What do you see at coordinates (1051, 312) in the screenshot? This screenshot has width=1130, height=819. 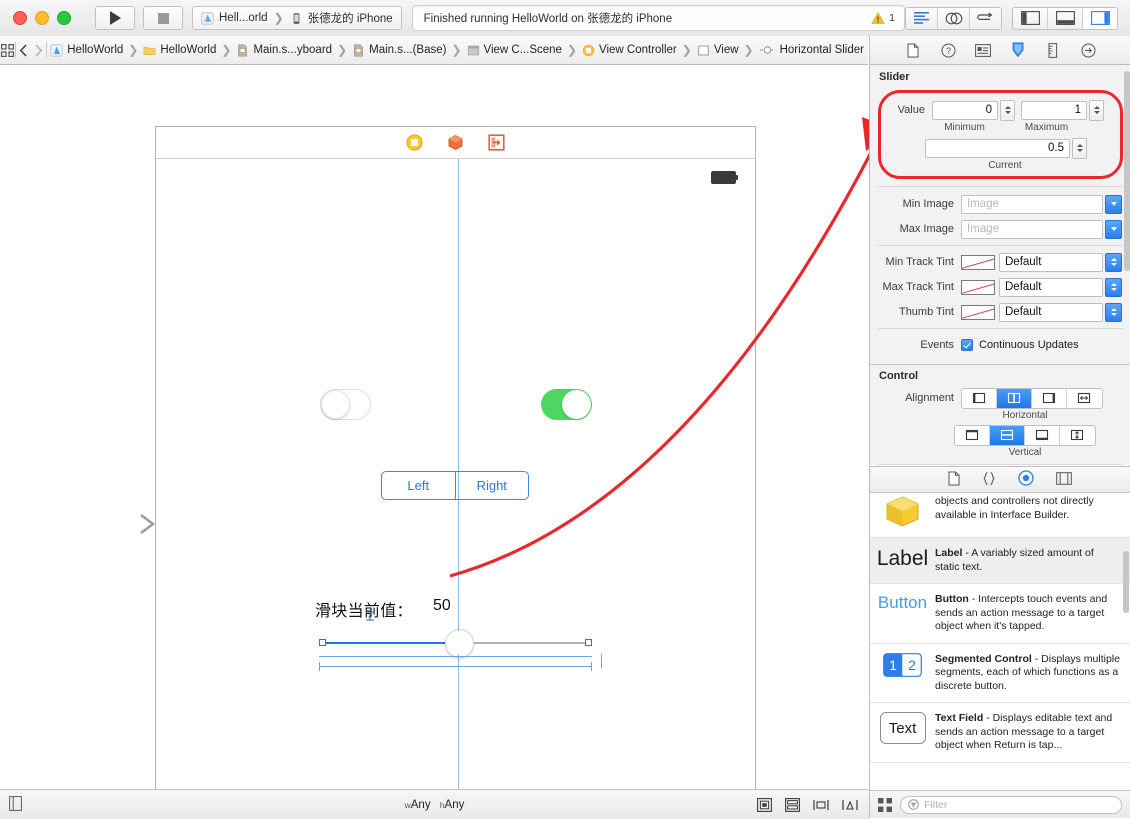 I see `thumb-tint-value: Default` at bounding box center [1051, 312].